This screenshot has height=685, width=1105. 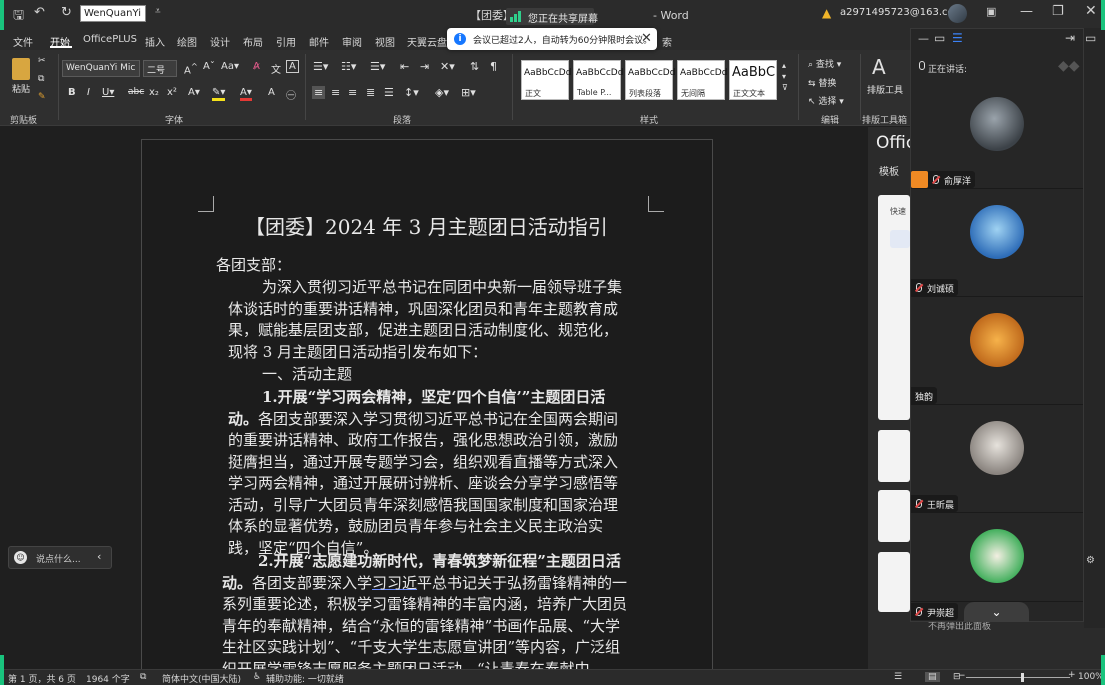 I want to click on maximize-icon: ❐, so click(x=1058, y=11).